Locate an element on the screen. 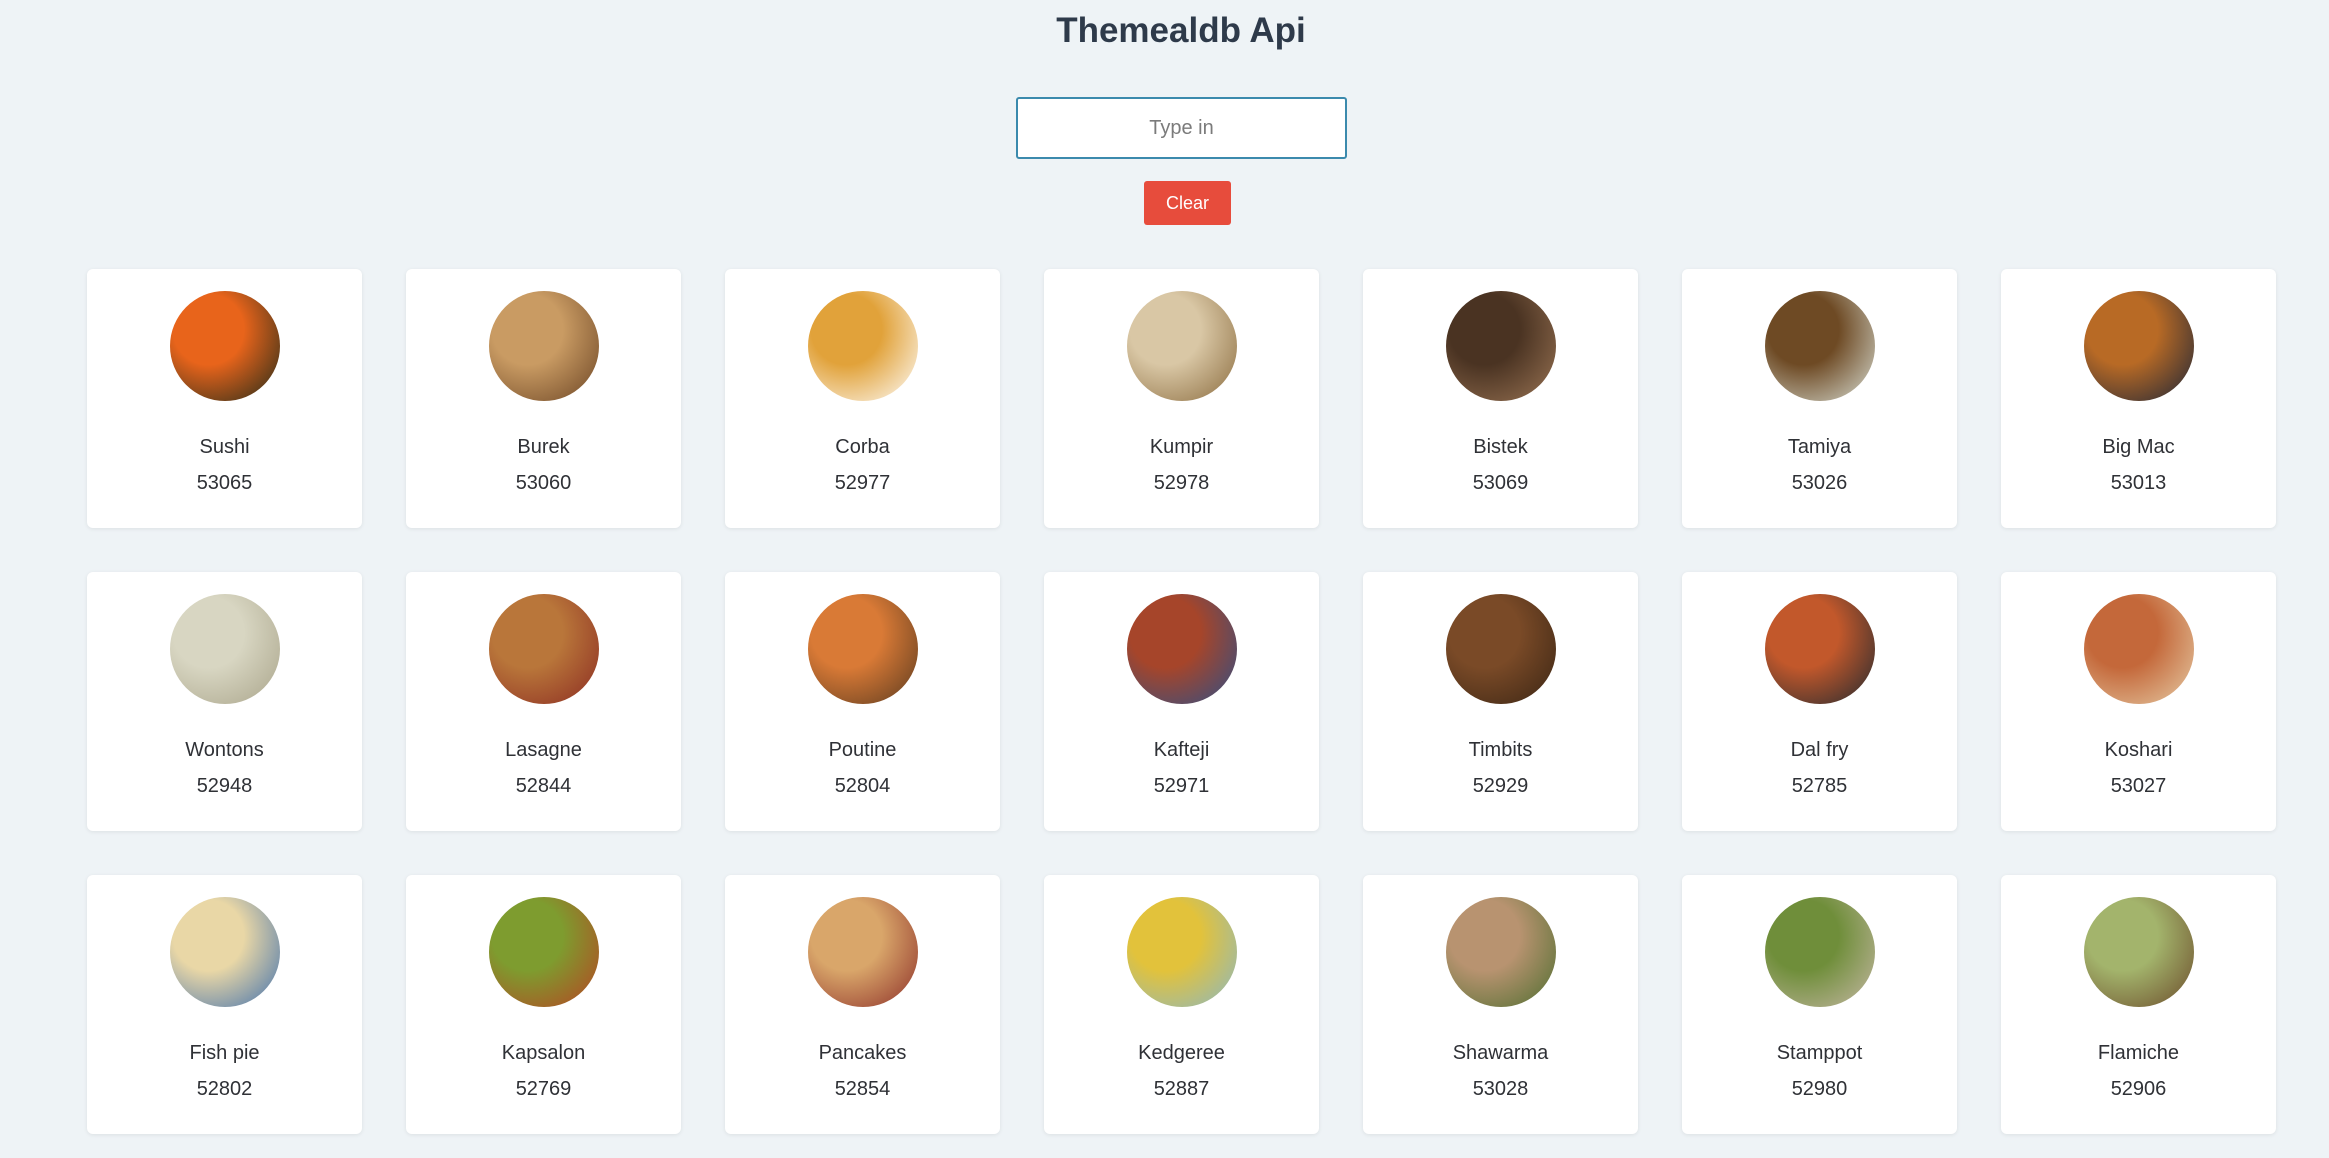  meal-card: Kafteji 52971 is located at coordinates (1181, 701).